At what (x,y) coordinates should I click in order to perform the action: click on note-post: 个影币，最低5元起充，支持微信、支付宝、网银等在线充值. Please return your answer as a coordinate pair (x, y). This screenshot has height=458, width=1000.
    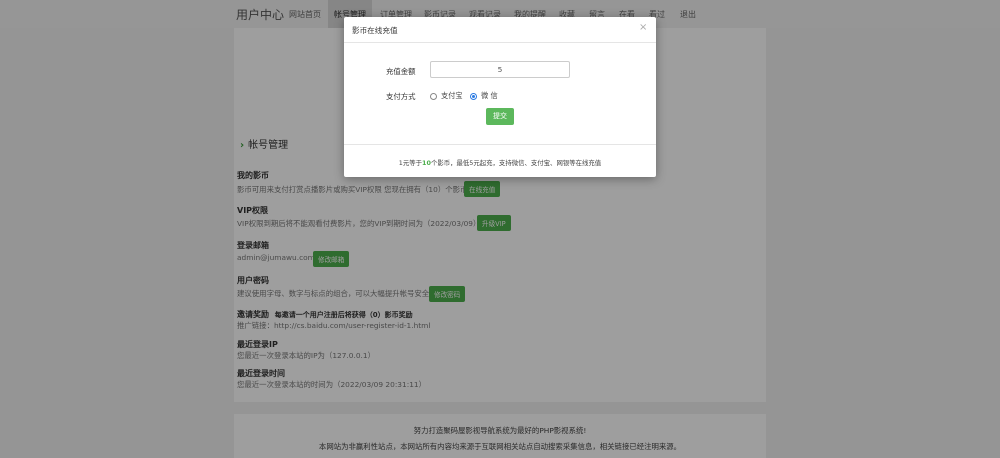
    Looking at the image, I should click on (516, 163).